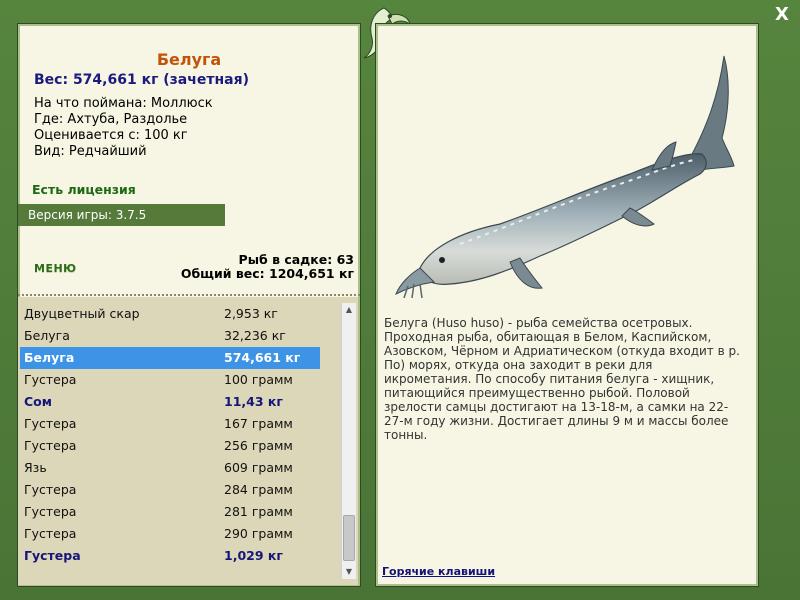  What do you see at coordinates (258, 533) in the screenshot?
I see `catch-item-weight: 290 грамм` at bounding box center [258, 533].